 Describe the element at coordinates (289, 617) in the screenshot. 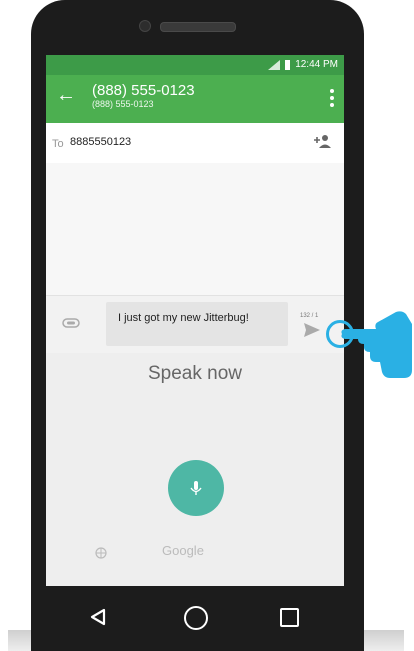

I see `nav-recents-icon` at that location.